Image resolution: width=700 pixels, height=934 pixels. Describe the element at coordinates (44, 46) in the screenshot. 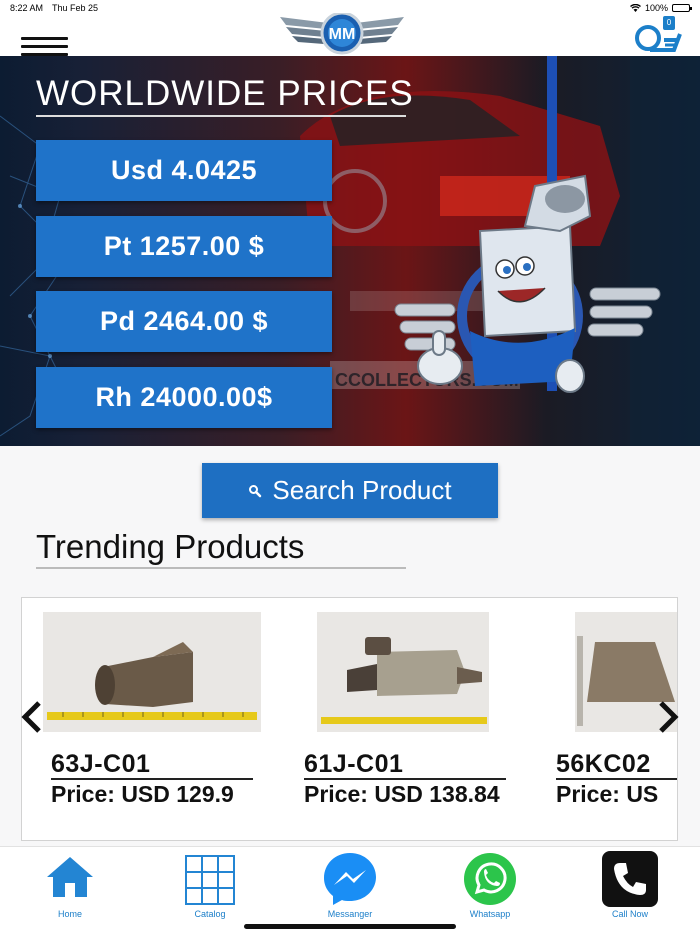

I see `menu-icon` at that location.